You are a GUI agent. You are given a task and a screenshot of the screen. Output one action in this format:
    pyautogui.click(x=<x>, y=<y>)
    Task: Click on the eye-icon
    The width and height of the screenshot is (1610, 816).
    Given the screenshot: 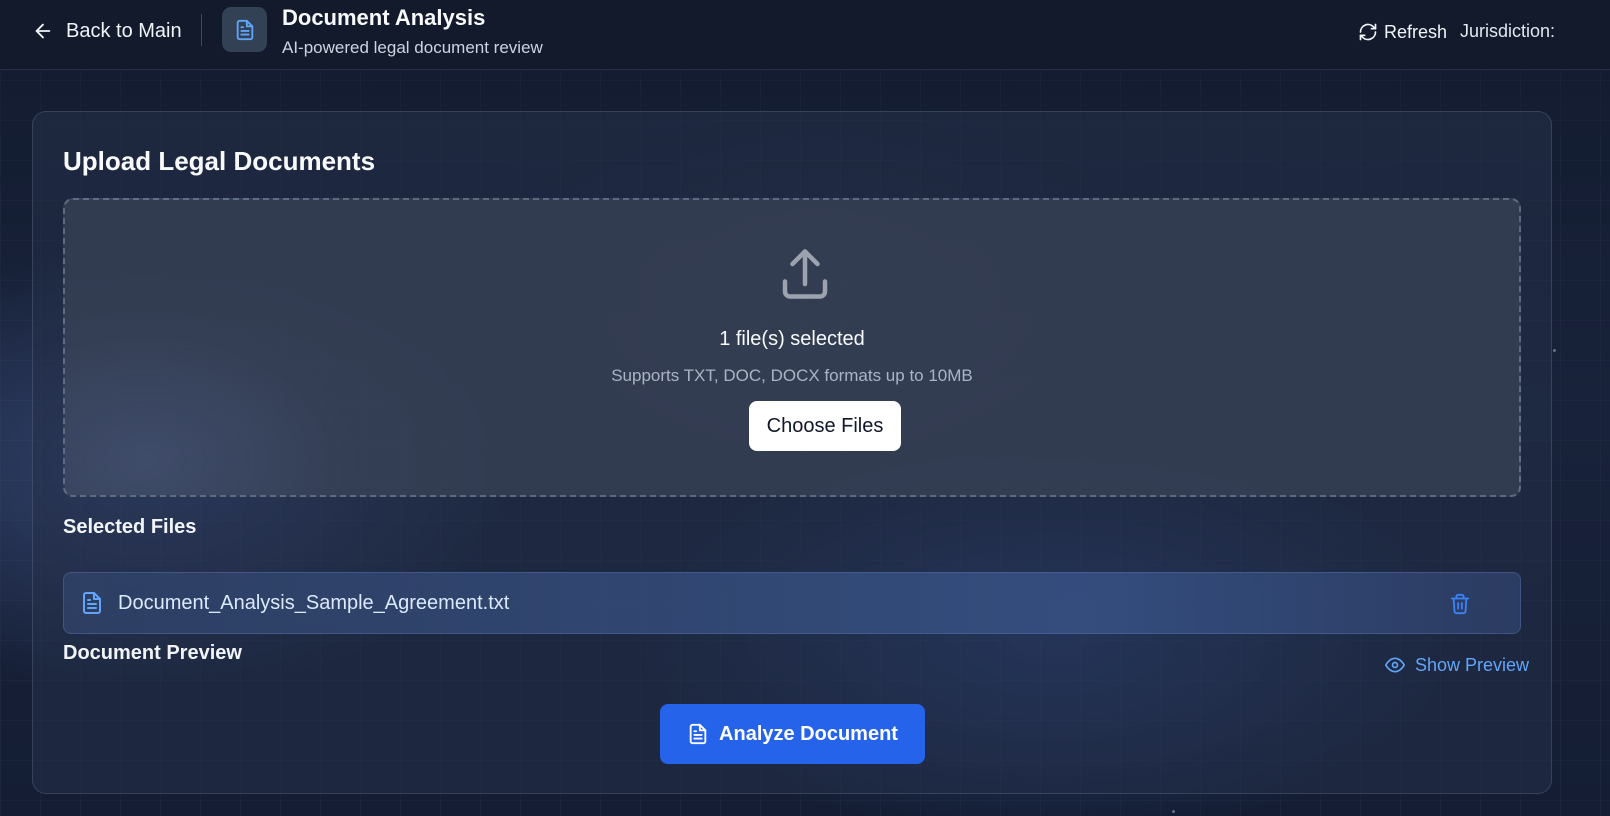 What is the action you would take?
    pyautogui.click(x=1395, y=665)
    